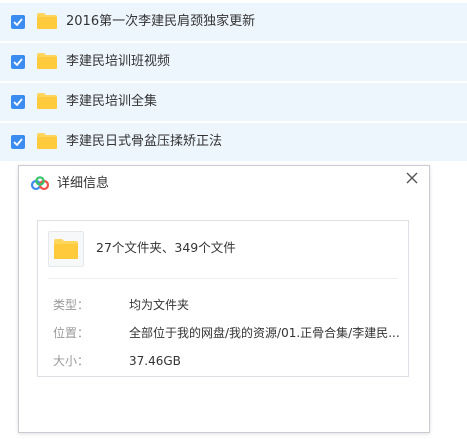 This screenshot has height=439, width=467. I want to click on close-icon, so click(412, 178).